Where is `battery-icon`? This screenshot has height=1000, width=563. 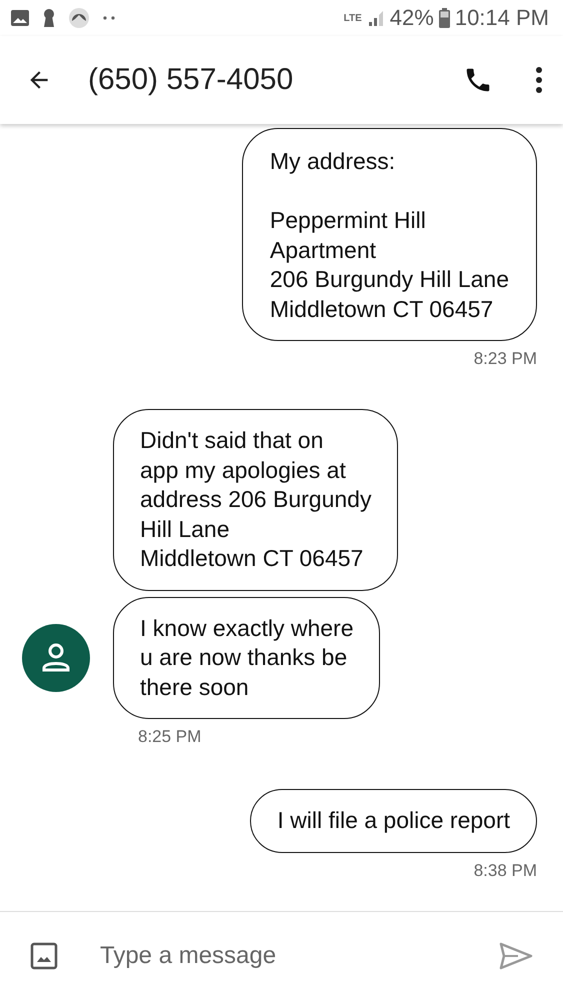 battery-icon is located at coordinates (444, 18).